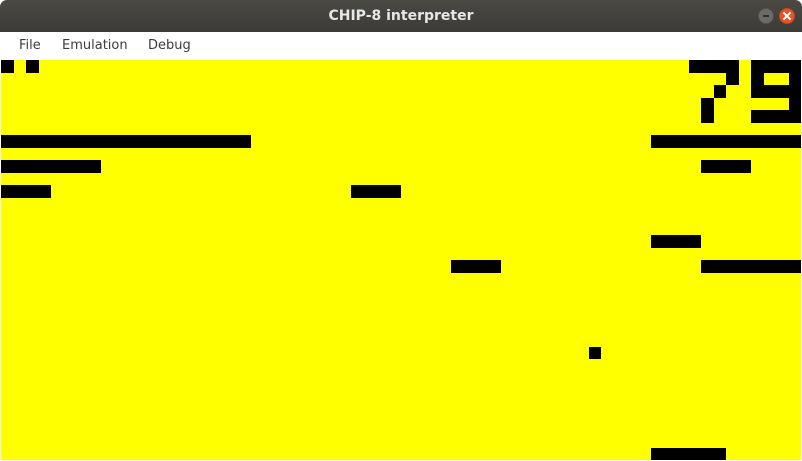  I want to click on title-bar: CHIP-8 interpreter, so click(401, 16).